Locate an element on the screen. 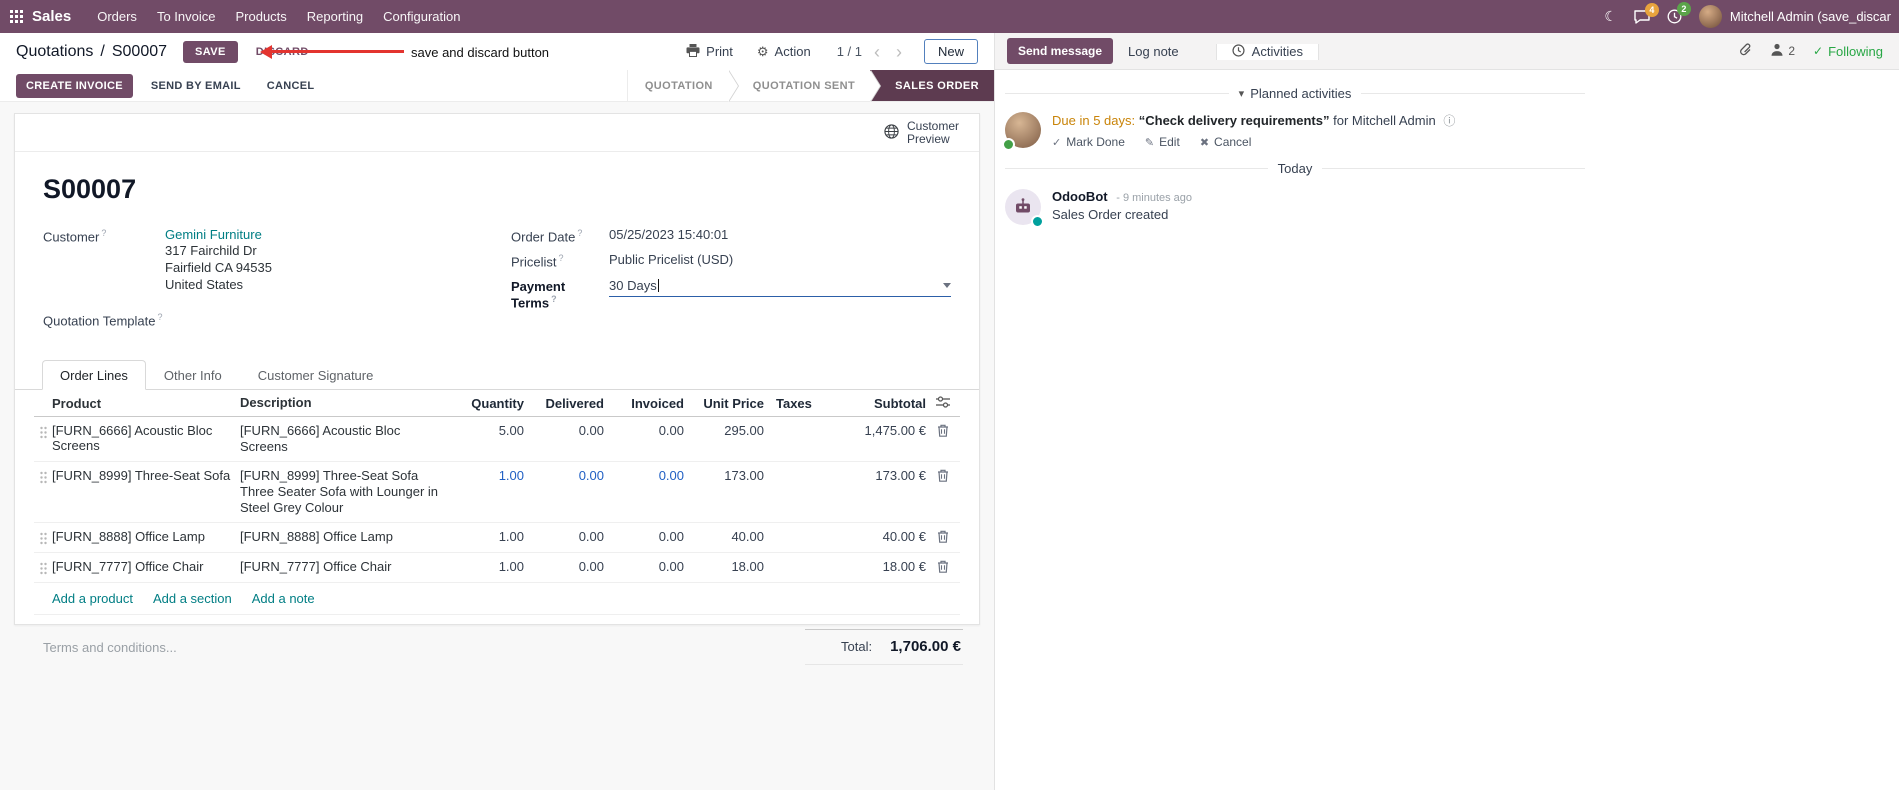 Image resolution: width=1899 pixels, height=790 pixels. menu-reporting: Reporting is located at coordinates (335, 16).